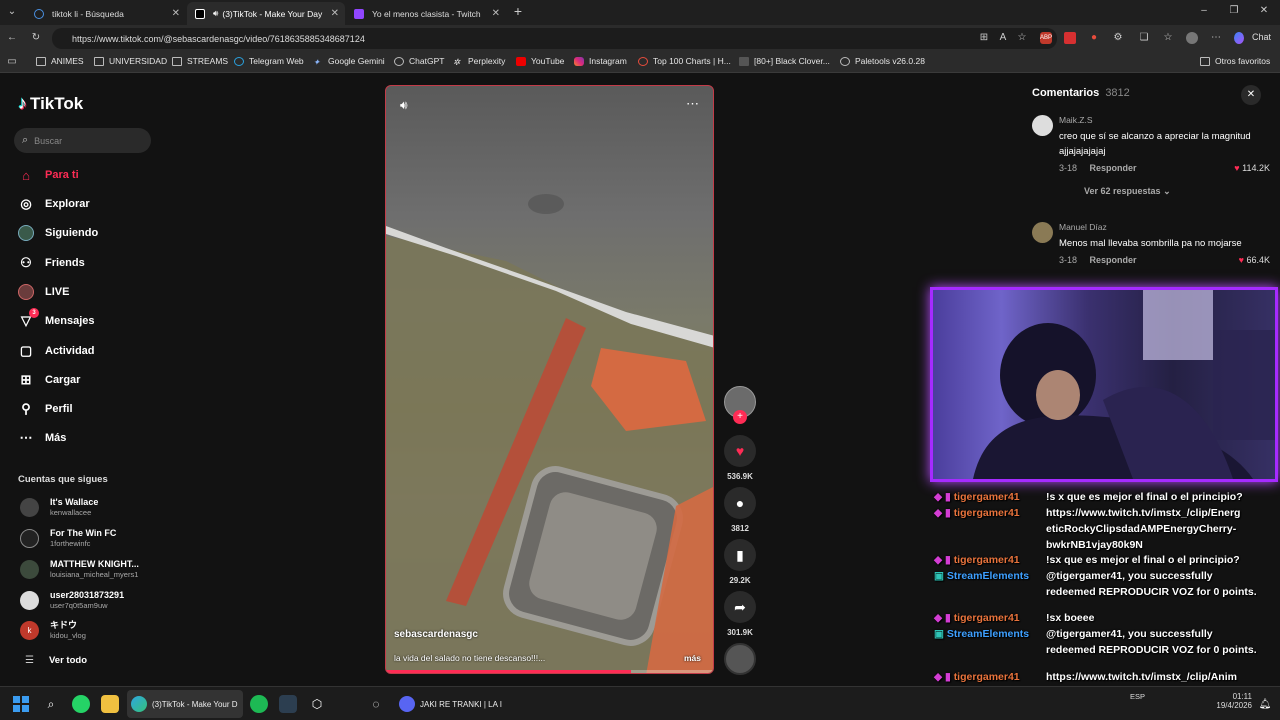  What do you see at coordinates (42, 438) in the screenshot?
I see `nav-mas: ⋯ Más` at bounding box center [42, 438].